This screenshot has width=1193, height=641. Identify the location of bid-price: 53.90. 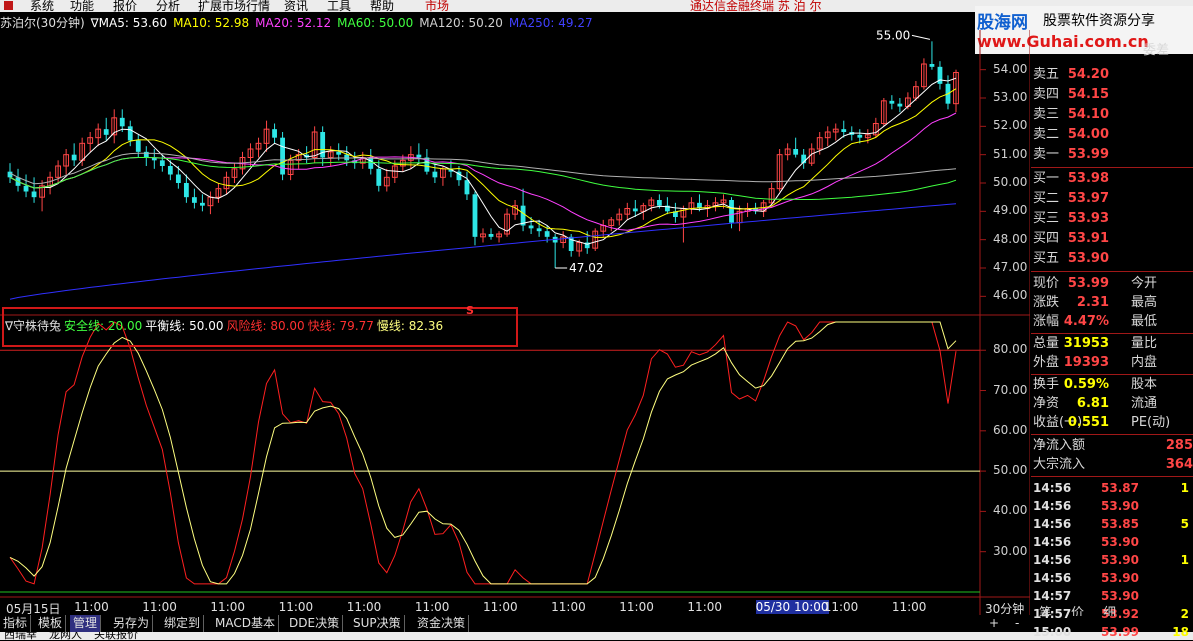
(1088, 258).